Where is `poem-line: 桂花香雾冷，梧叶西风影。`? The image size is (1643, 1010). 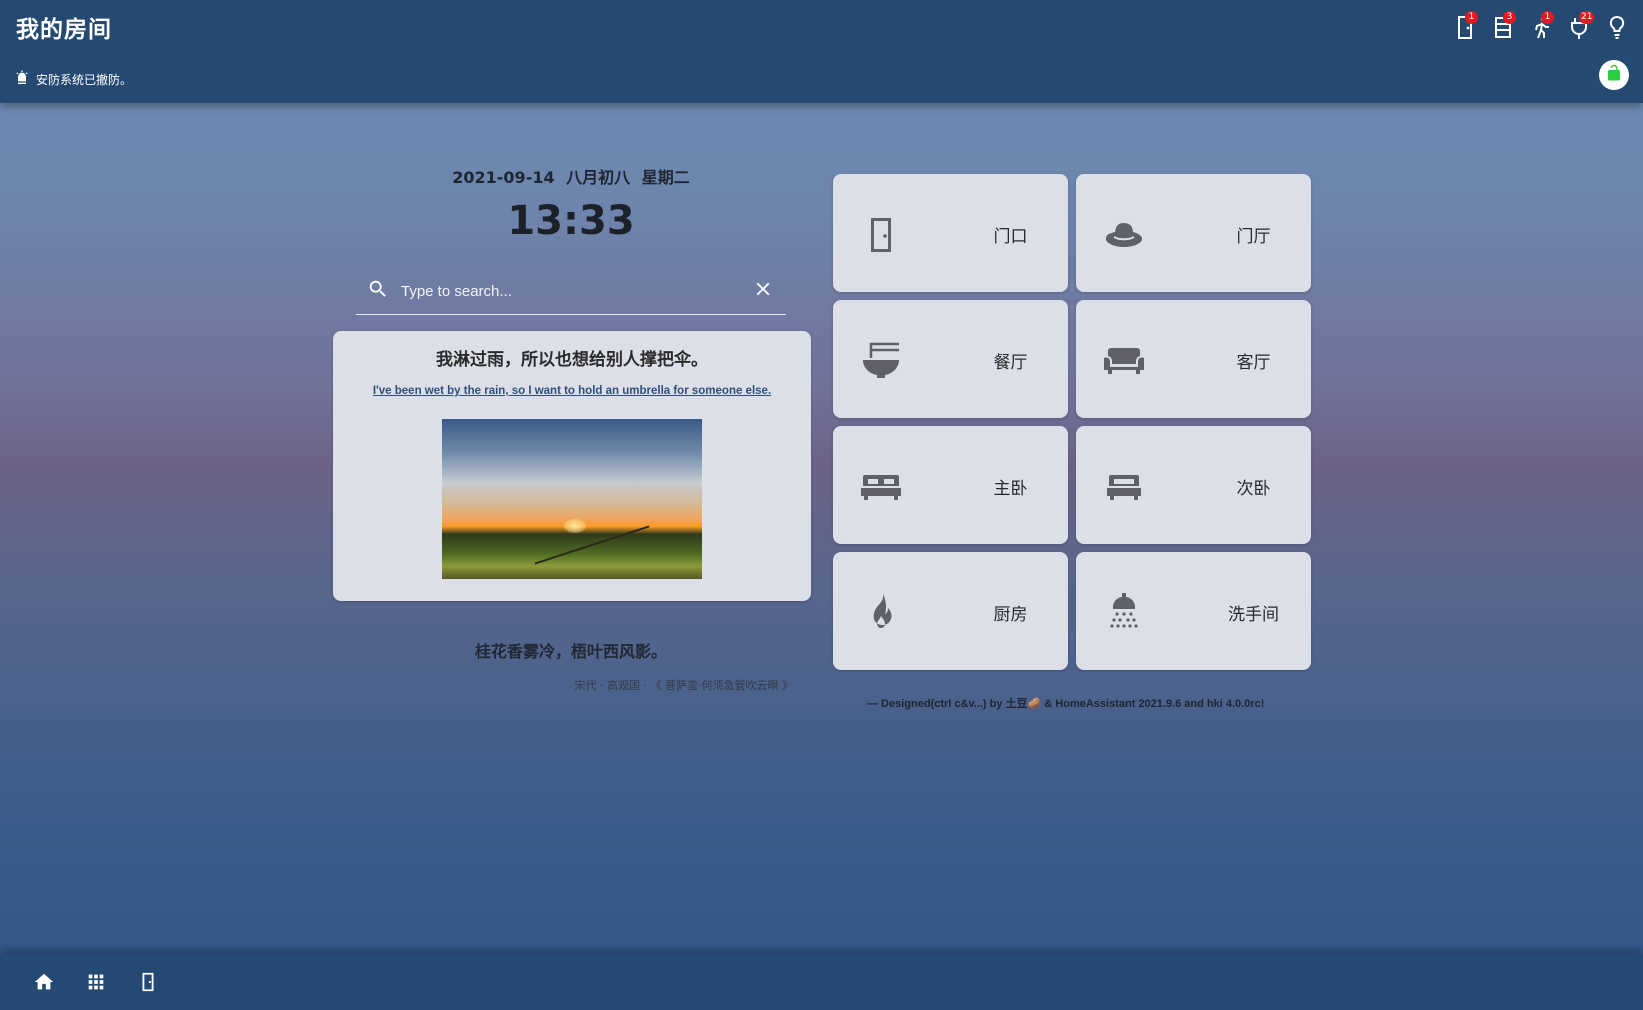
poem-line: 桂花香雾冷，梧叶西风影。 is located at coordinates (570, 651).